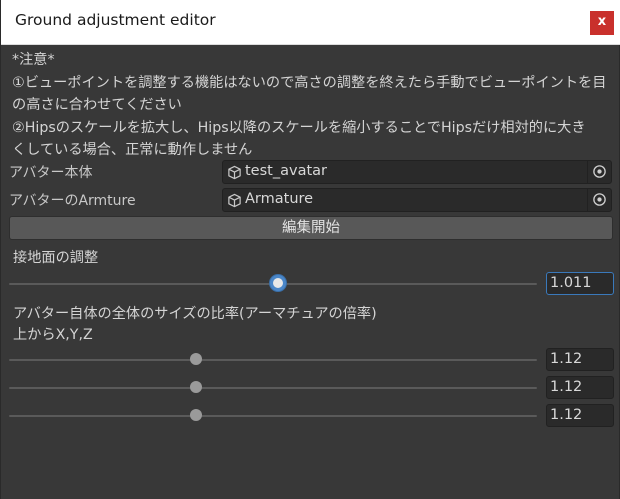  I want to click on armature-field-row: アバターのArmture Armature, so click(311, 200).